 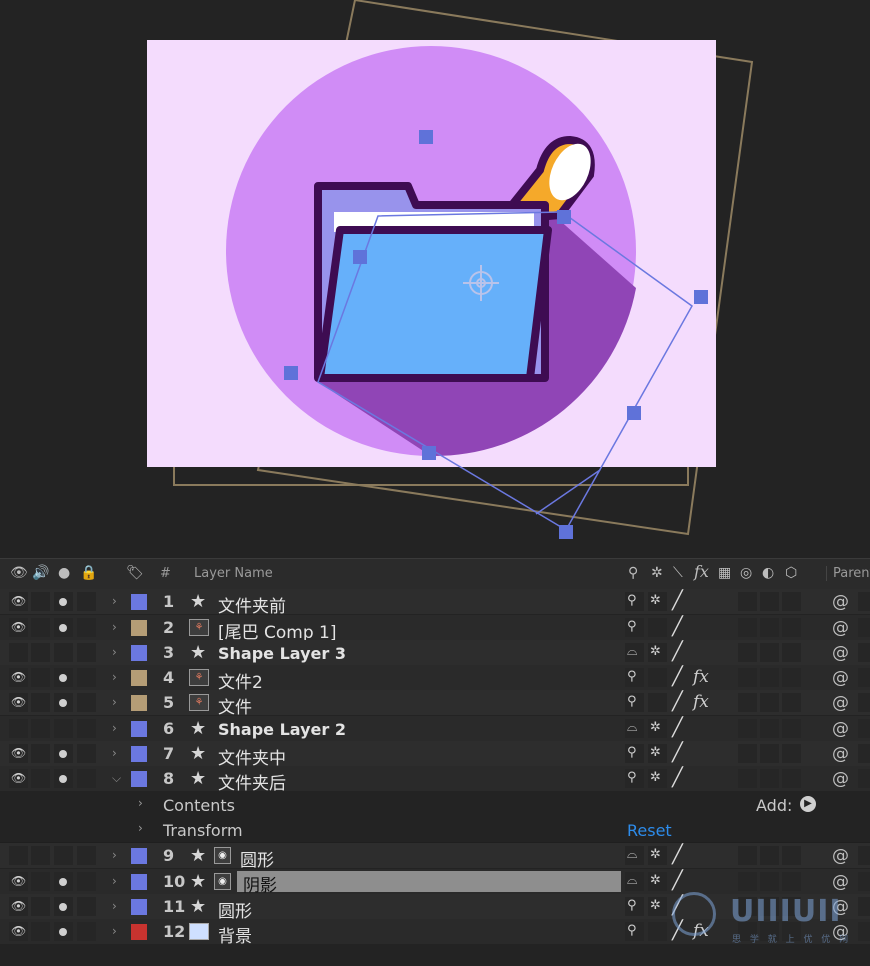 I want to click on lock-icon: 🔒, so click(x=88, y=573).